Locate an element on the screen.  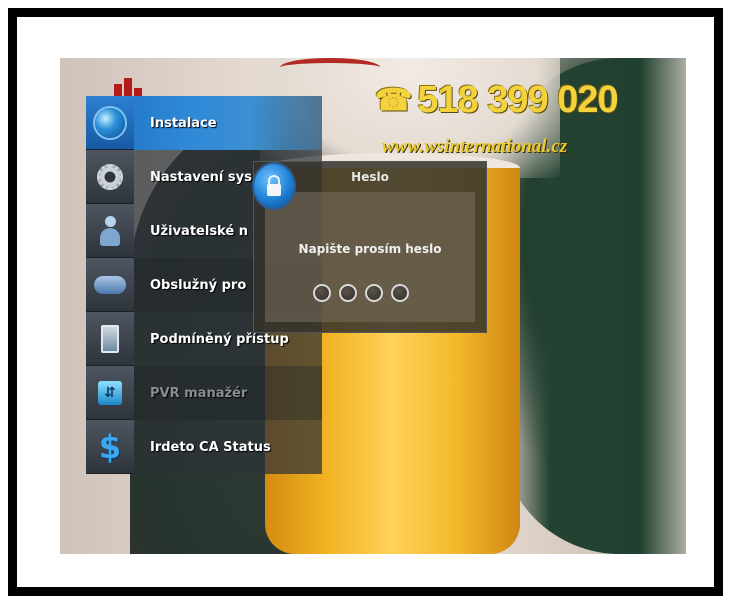
menu-item-pvr-manazer: ⇵ PVR manažér is located at coordinates (204, 393).